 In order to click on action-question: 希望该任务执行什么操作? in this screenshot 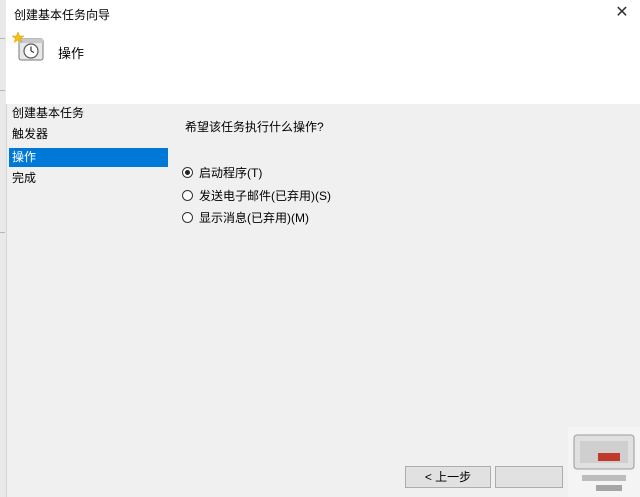, I will do `click(254, 127)`.